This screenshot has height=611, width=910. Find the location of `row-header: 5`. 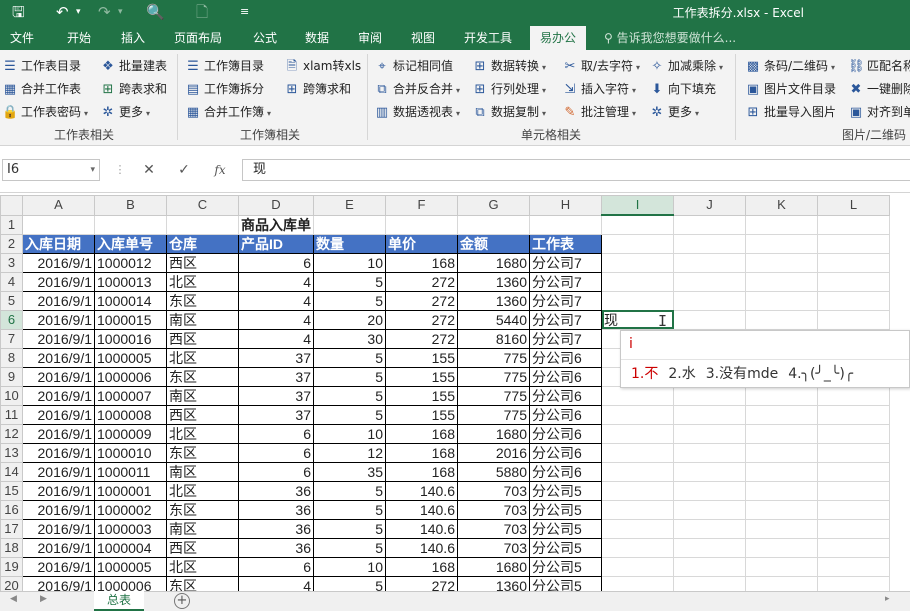

row-header: 5 is located at coordinates (11, 300).